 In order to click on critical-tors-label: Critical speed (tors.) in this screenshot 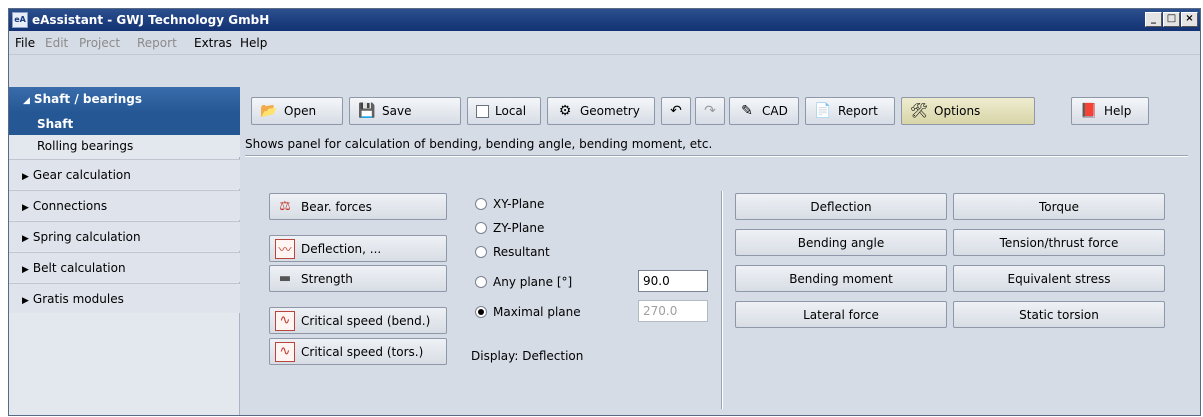, I will do `click(362, 351)`.